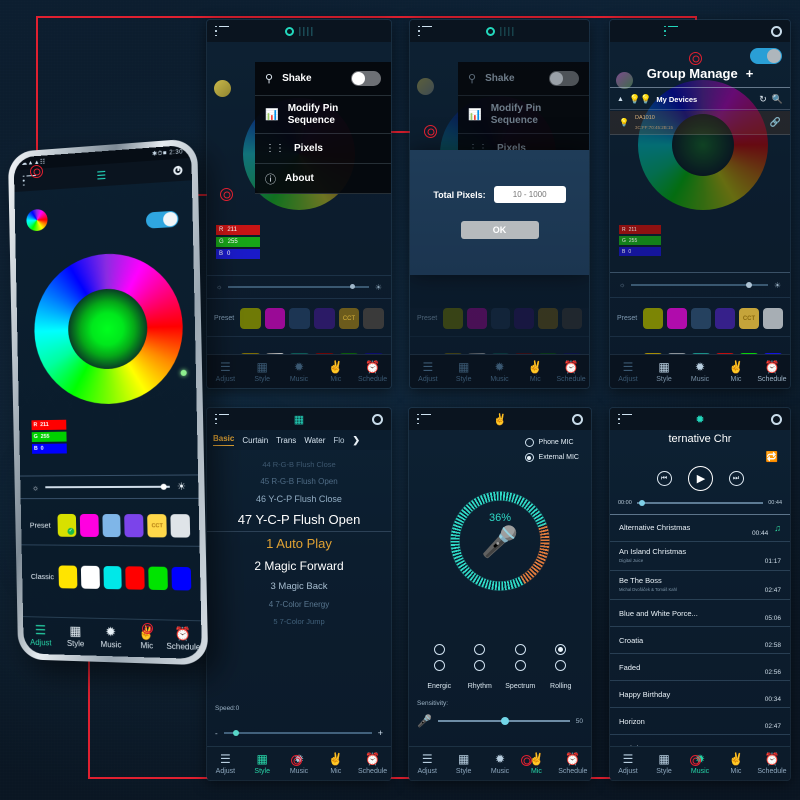 The image size is (800, 800). I want to click on preset-swatch-cct: CCT, so click(157, 526).